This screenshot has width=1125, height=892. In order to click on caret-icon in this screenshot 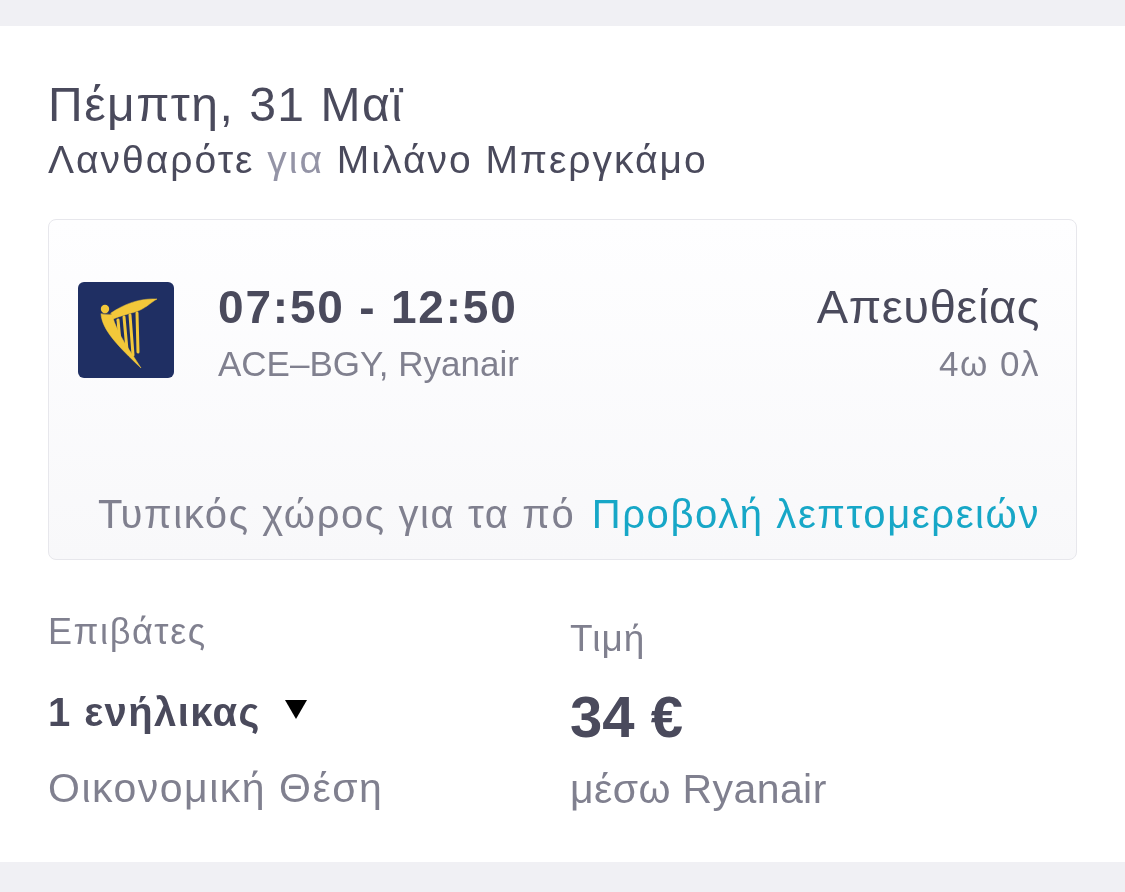, I will do `click(295, 709)`.